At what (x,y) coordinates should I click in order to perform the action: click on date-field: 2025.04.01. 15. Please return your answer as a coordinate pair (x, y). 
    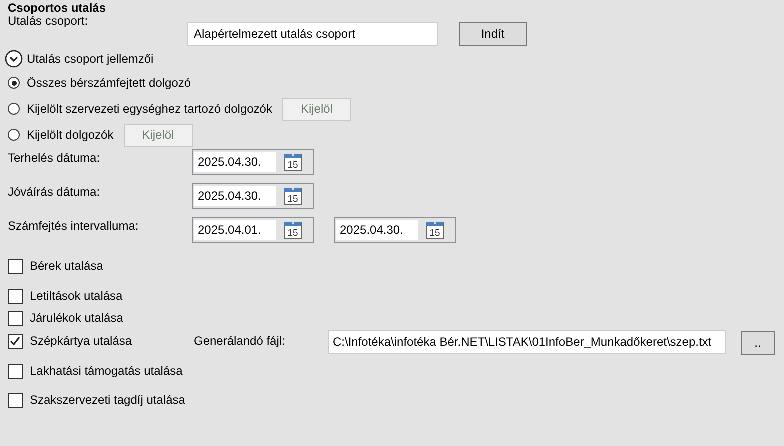
    Looking at the image, I should click on (253, 230).